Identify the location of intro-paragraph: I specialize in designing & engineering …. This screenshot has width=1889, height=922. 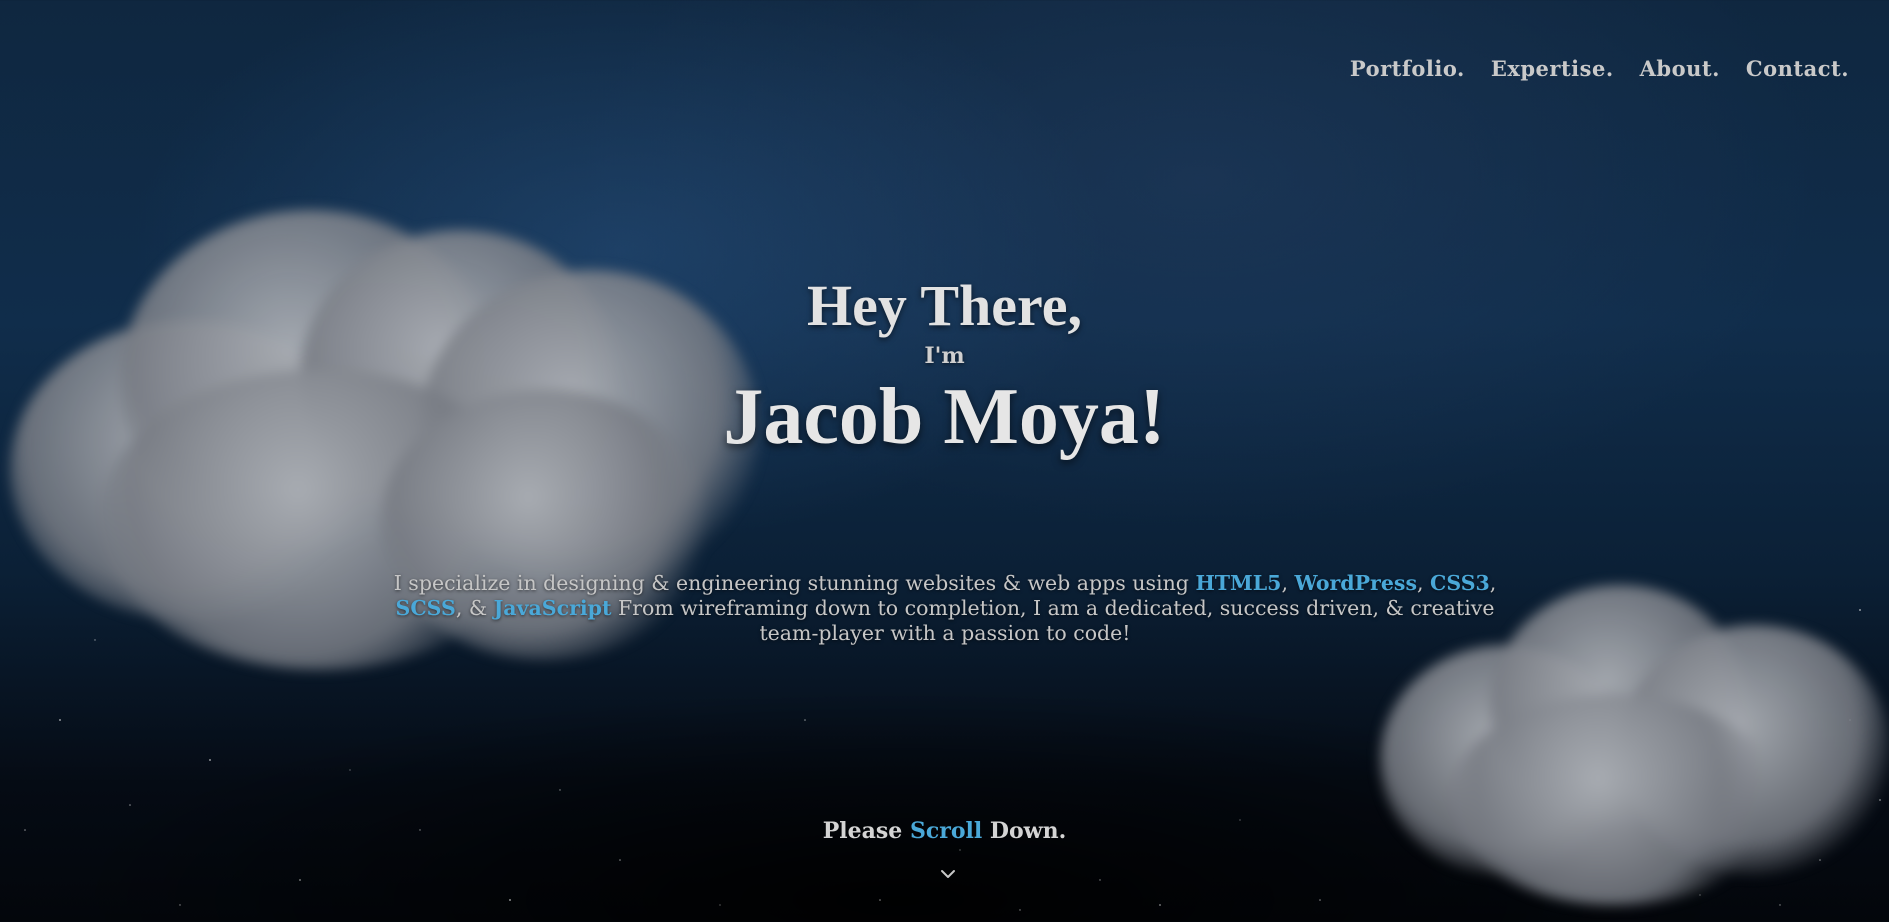
(945, 608).